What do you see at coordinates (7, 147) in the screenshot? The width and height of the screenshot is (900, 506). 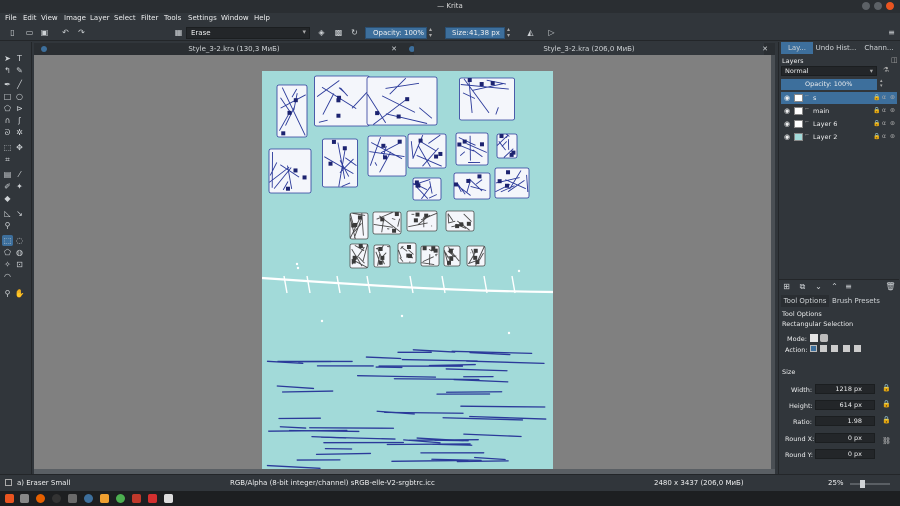 I see `transform-tool-icon: ⬚` at bounding box center [7, 147].